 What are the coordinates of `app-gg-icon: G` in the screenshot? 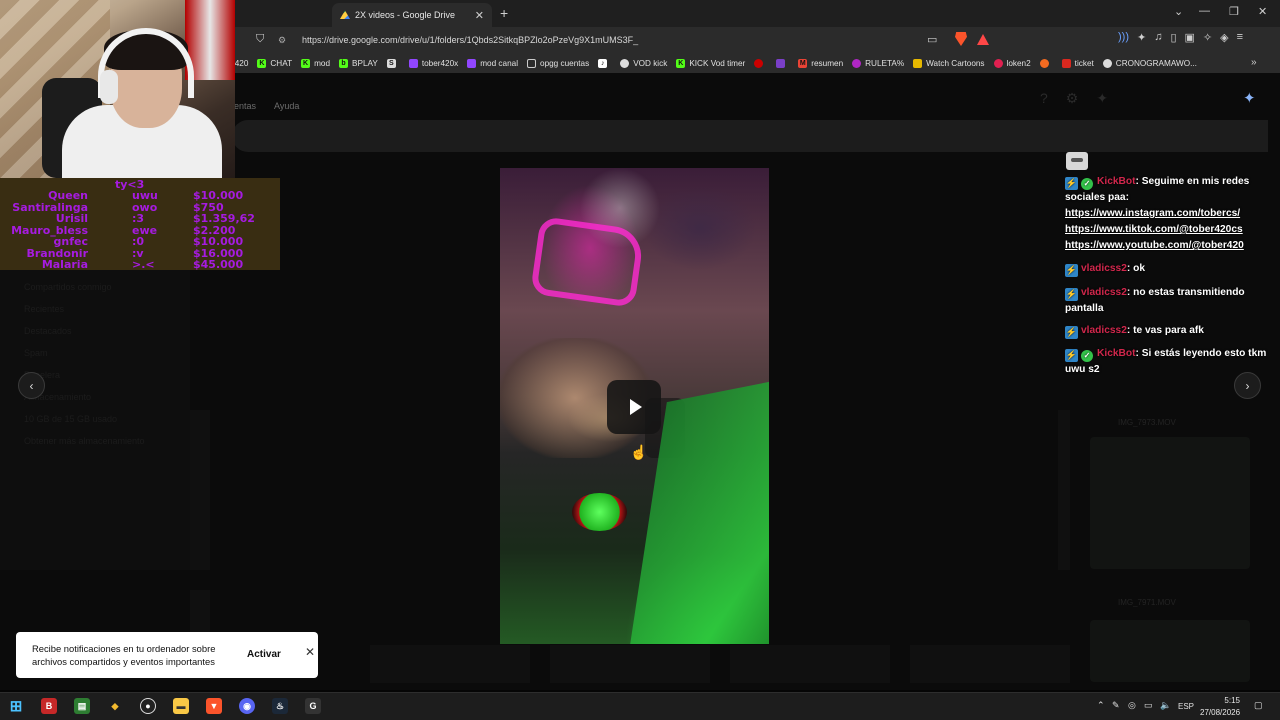 It's located at (313, 706).